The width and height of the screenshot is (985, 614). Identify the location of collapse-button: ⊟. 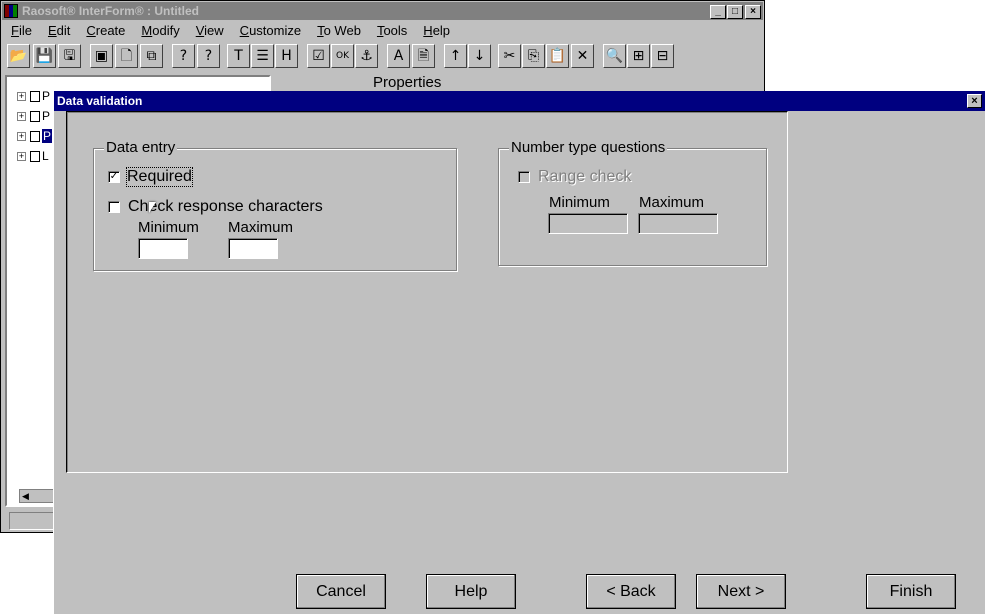
(662, 56).